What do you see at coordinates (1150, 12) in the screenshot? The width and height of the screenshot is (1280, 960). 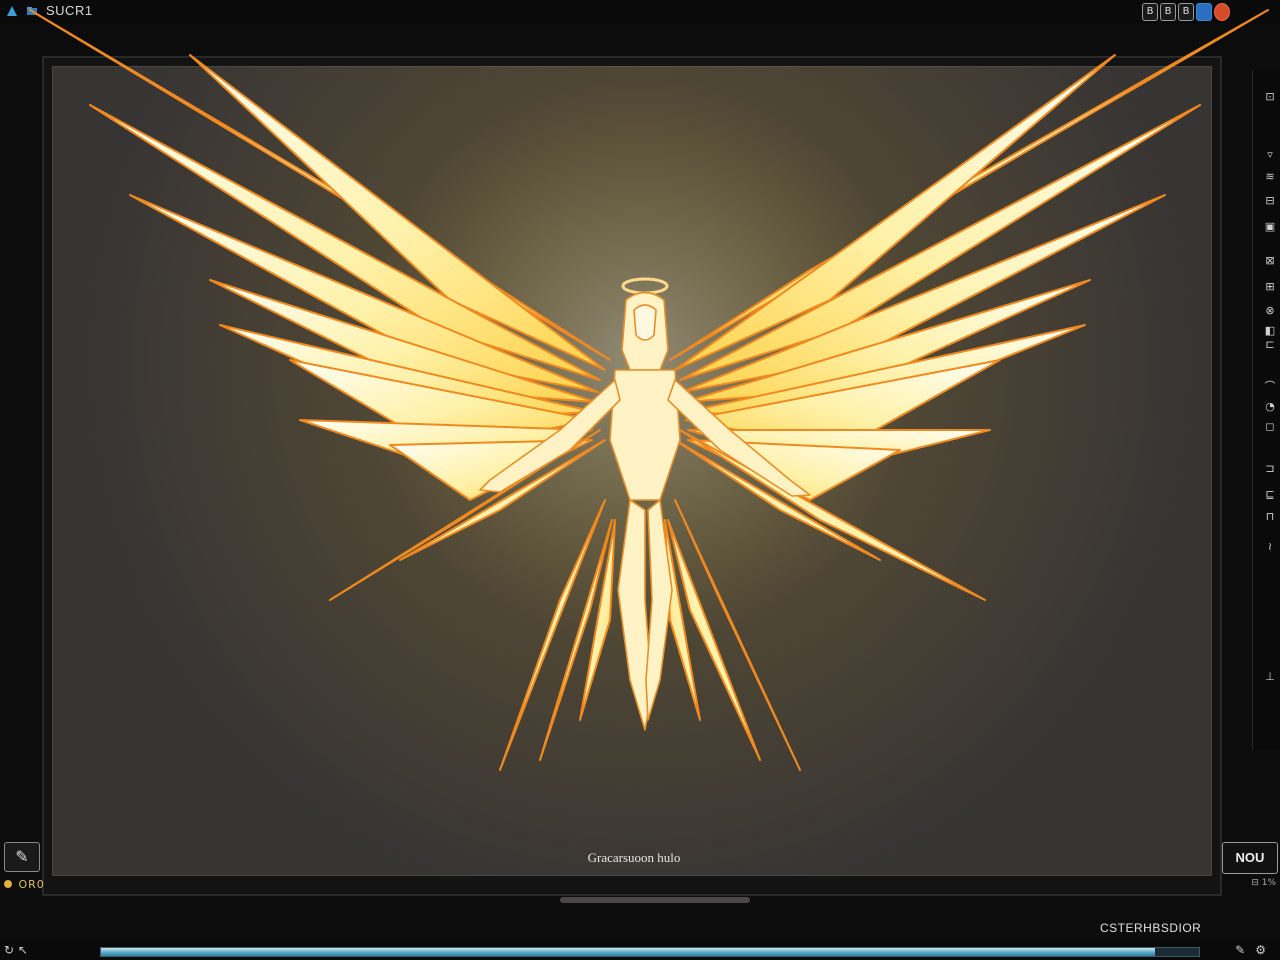 I see `window-button-1: B` at bounding box center [1150, 12].